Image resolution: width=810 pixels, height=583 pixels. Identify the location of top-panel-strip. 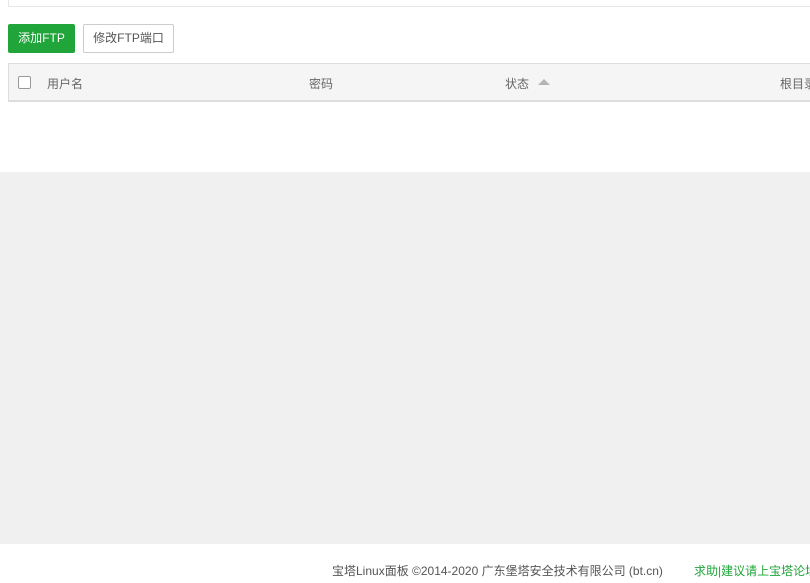
(409, 3).